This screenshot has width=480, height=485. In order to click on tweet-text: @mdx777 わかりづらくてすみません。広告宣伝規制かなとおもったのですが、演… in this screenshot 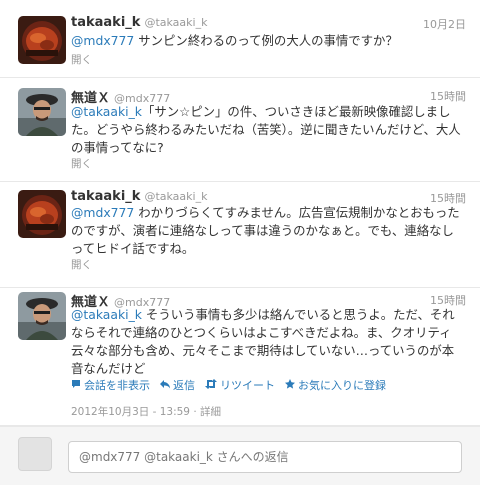, I will do `click(268, 231)`.